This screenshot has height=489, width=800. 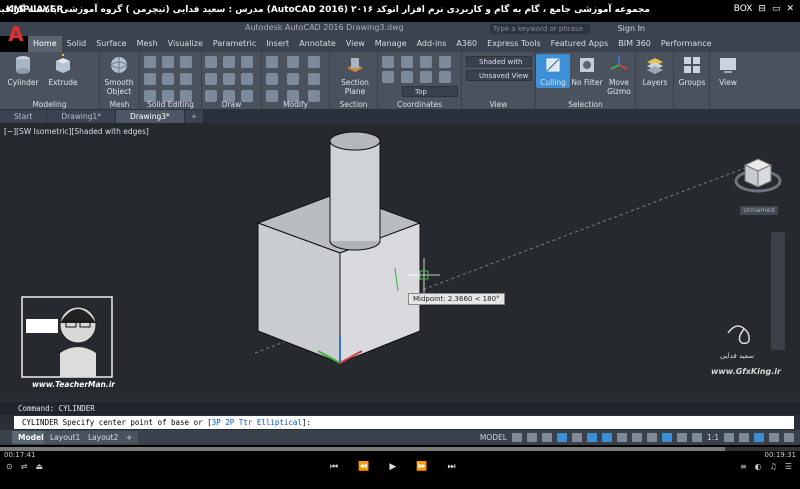 What do you see at coordinates (103, 437) in the screenshot?
I see `layout-tab-layout2: Layout2` at bounding box center [103, 437].